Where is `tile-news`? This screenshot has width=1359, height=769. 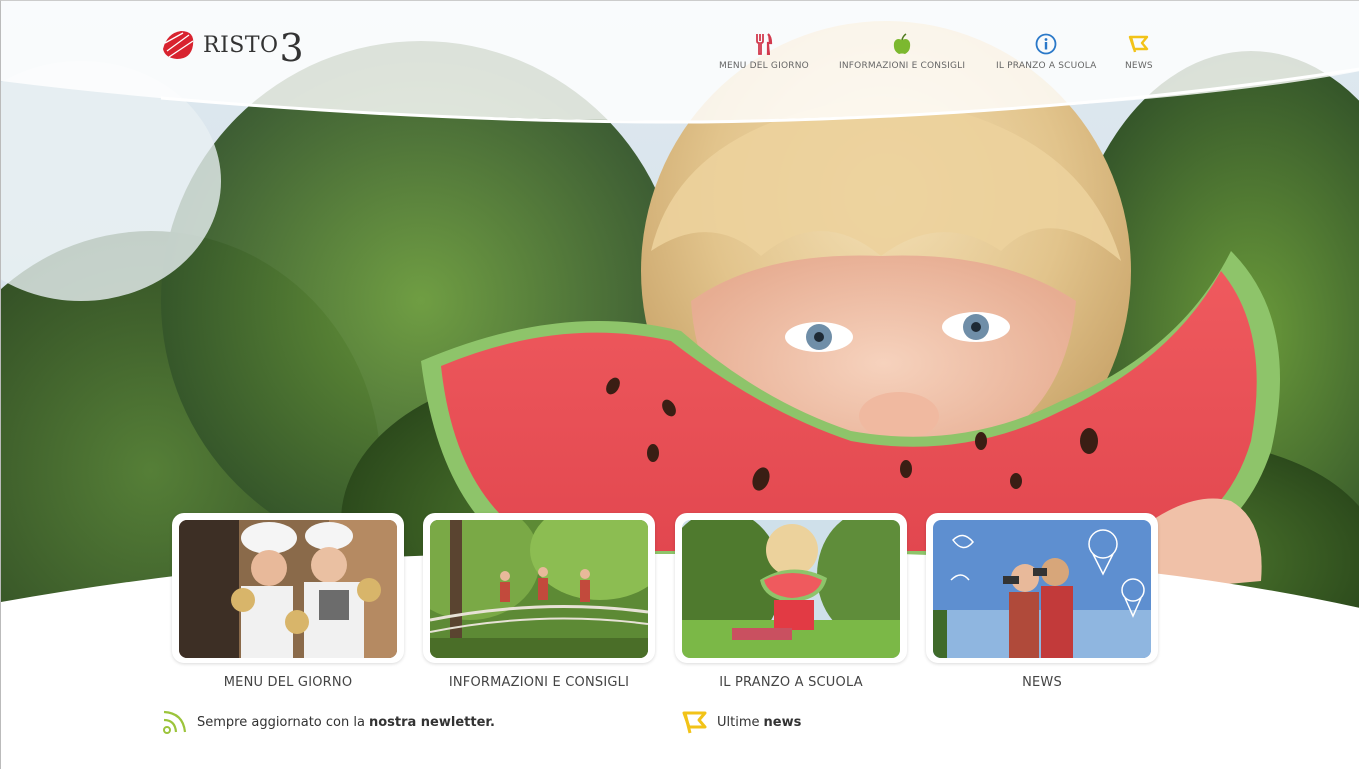
tile-news is located at coordinates (1042, 588).